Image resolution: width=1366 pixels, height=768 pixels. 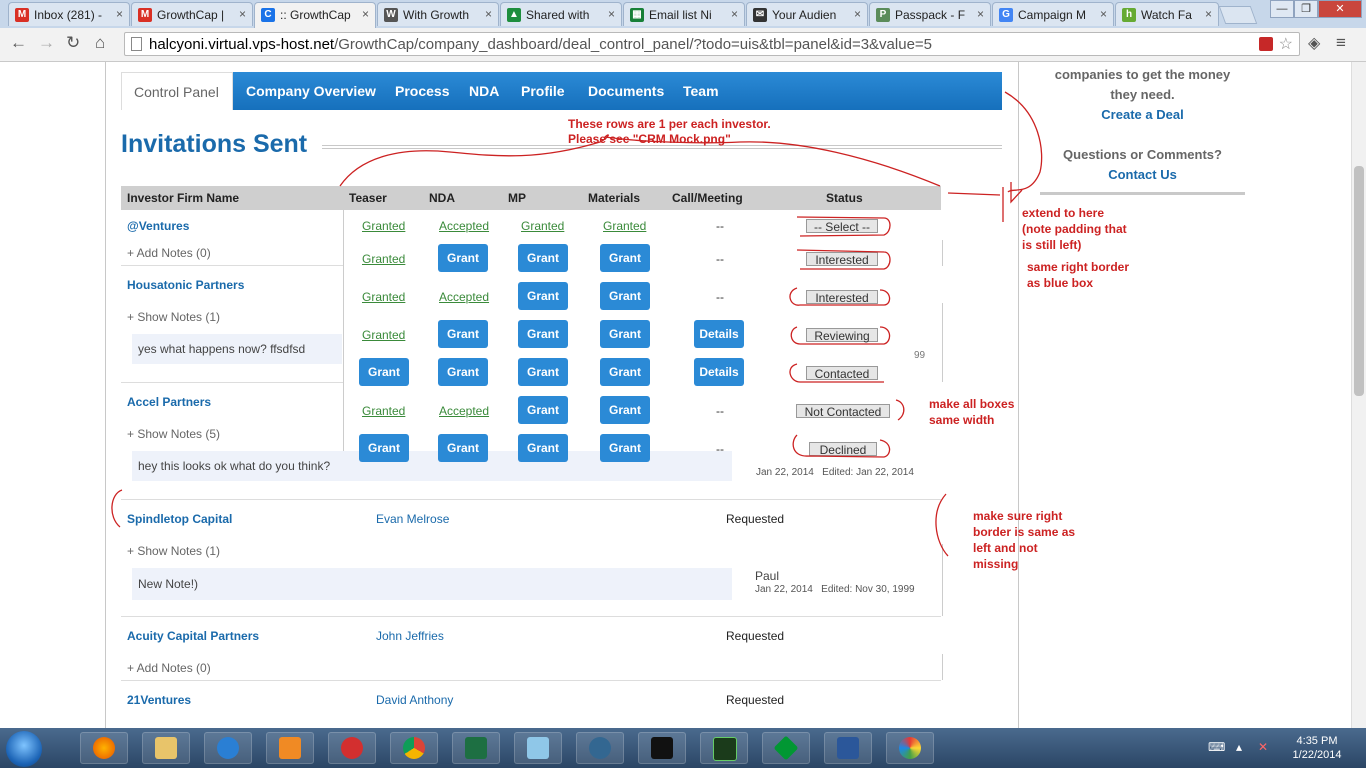 What do you see at coordinates (542, 226) in the screenshot?
I see `mp-granted-link: Granted` at bounding box center [542, 226].